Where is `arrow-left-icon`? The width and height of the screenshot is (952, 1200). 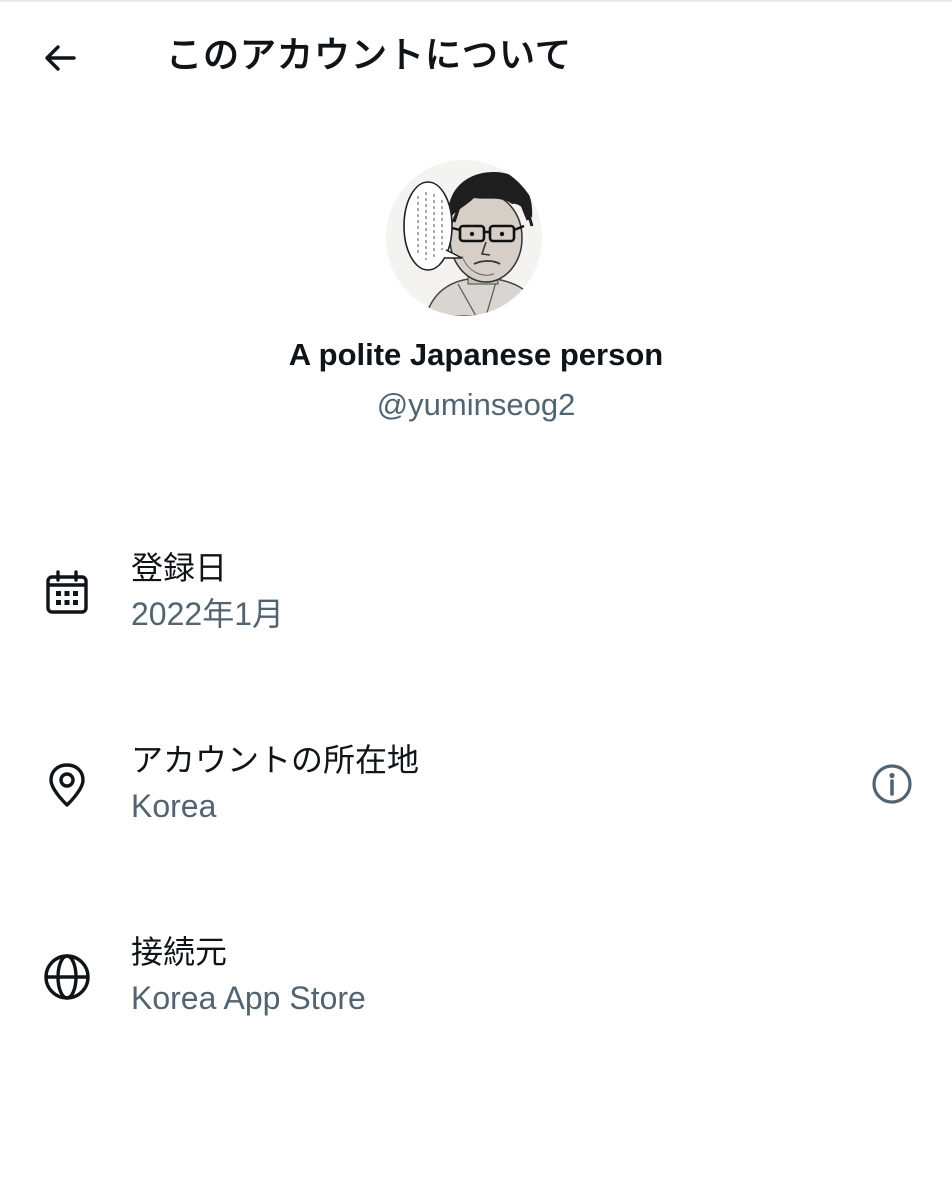
arrow-left-icon is located at coordinates (60, 58).